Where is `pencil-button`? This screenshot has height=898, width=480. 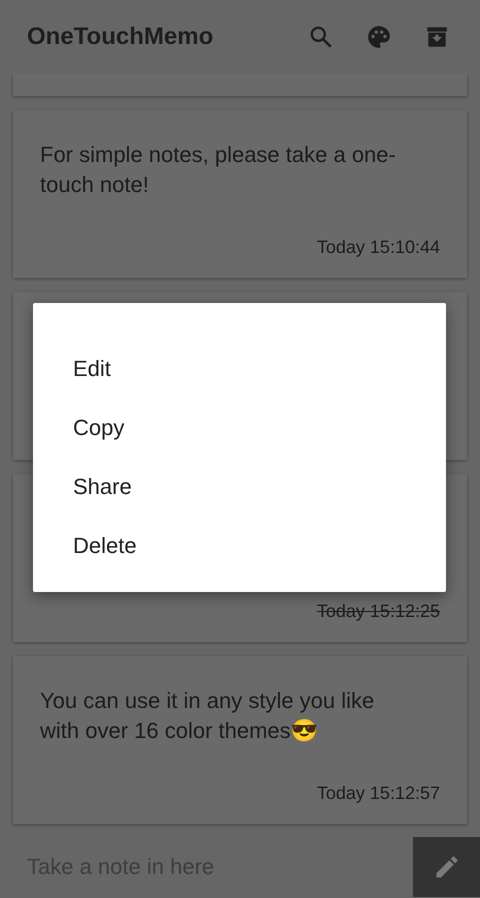 pencil-button is located at coordinates (446, 867).